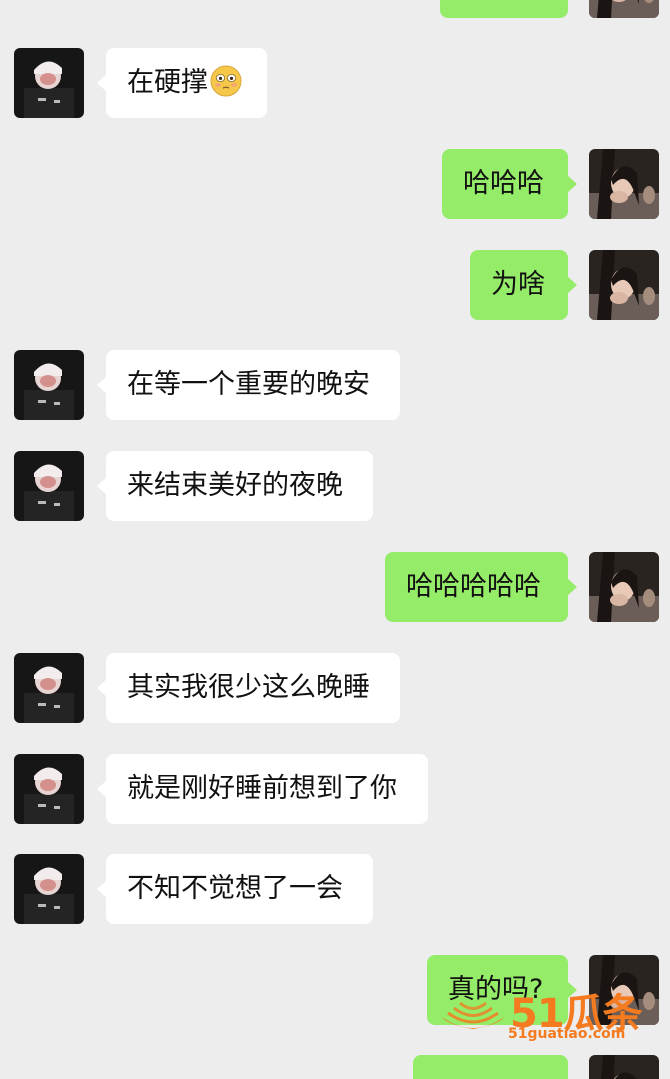 This screenshot has height=1079, width=670. I want to click on message-bubble-received: 其实我很少这么晚睡, so click(248, 688).